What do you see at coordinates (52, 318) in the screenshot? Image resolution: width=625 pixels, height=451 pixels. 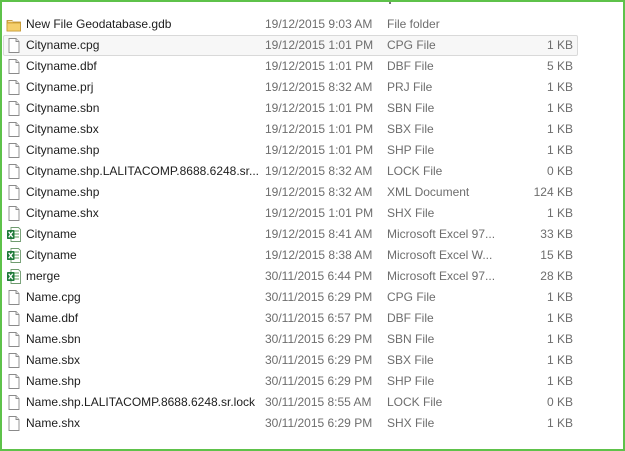 I see `file-name: Name.dbf` at bounding box center [52, 318].